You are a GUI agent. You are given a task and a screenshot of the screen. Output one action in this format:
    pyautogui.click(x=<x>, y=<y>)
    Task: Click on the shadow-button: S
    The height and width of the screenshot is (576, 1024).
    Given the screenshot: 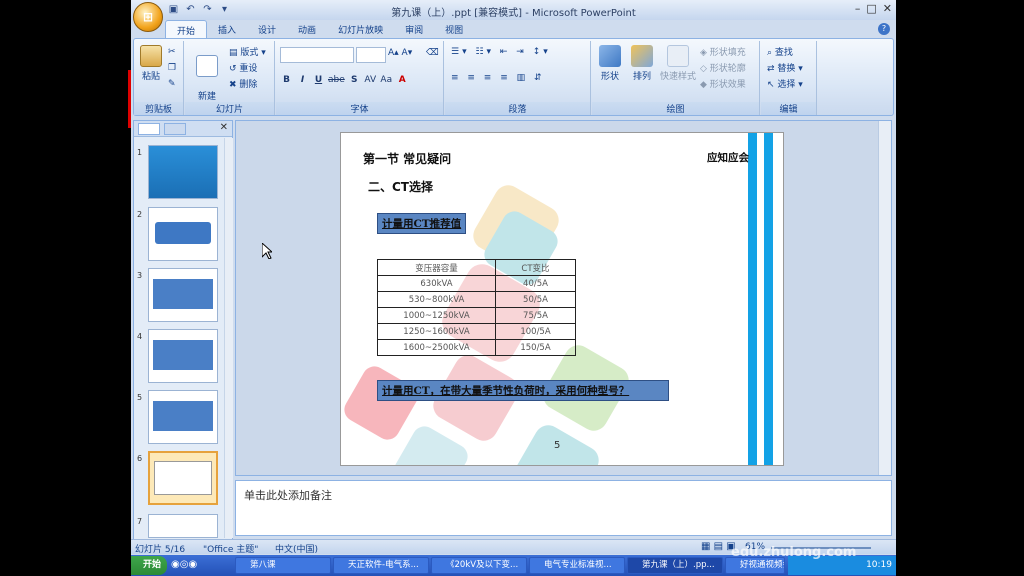 What is the action you would take?
    pyautogui.click(x=354, y=80)
    